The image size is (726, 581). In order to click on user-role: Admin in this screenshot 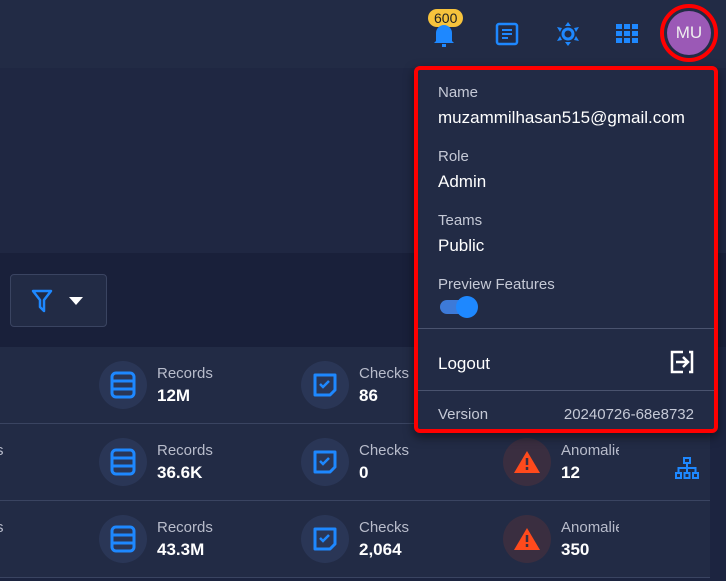, I will do `click(462, 181)`.